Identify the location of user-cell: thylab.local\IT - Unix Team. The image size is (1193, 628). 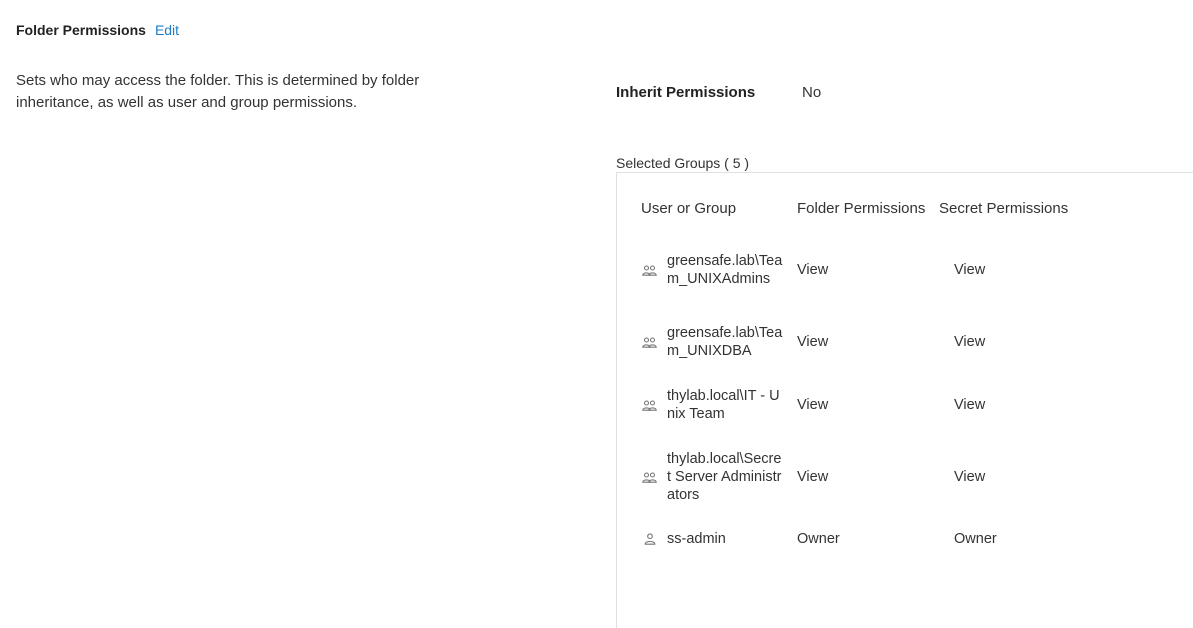
(713, 405).